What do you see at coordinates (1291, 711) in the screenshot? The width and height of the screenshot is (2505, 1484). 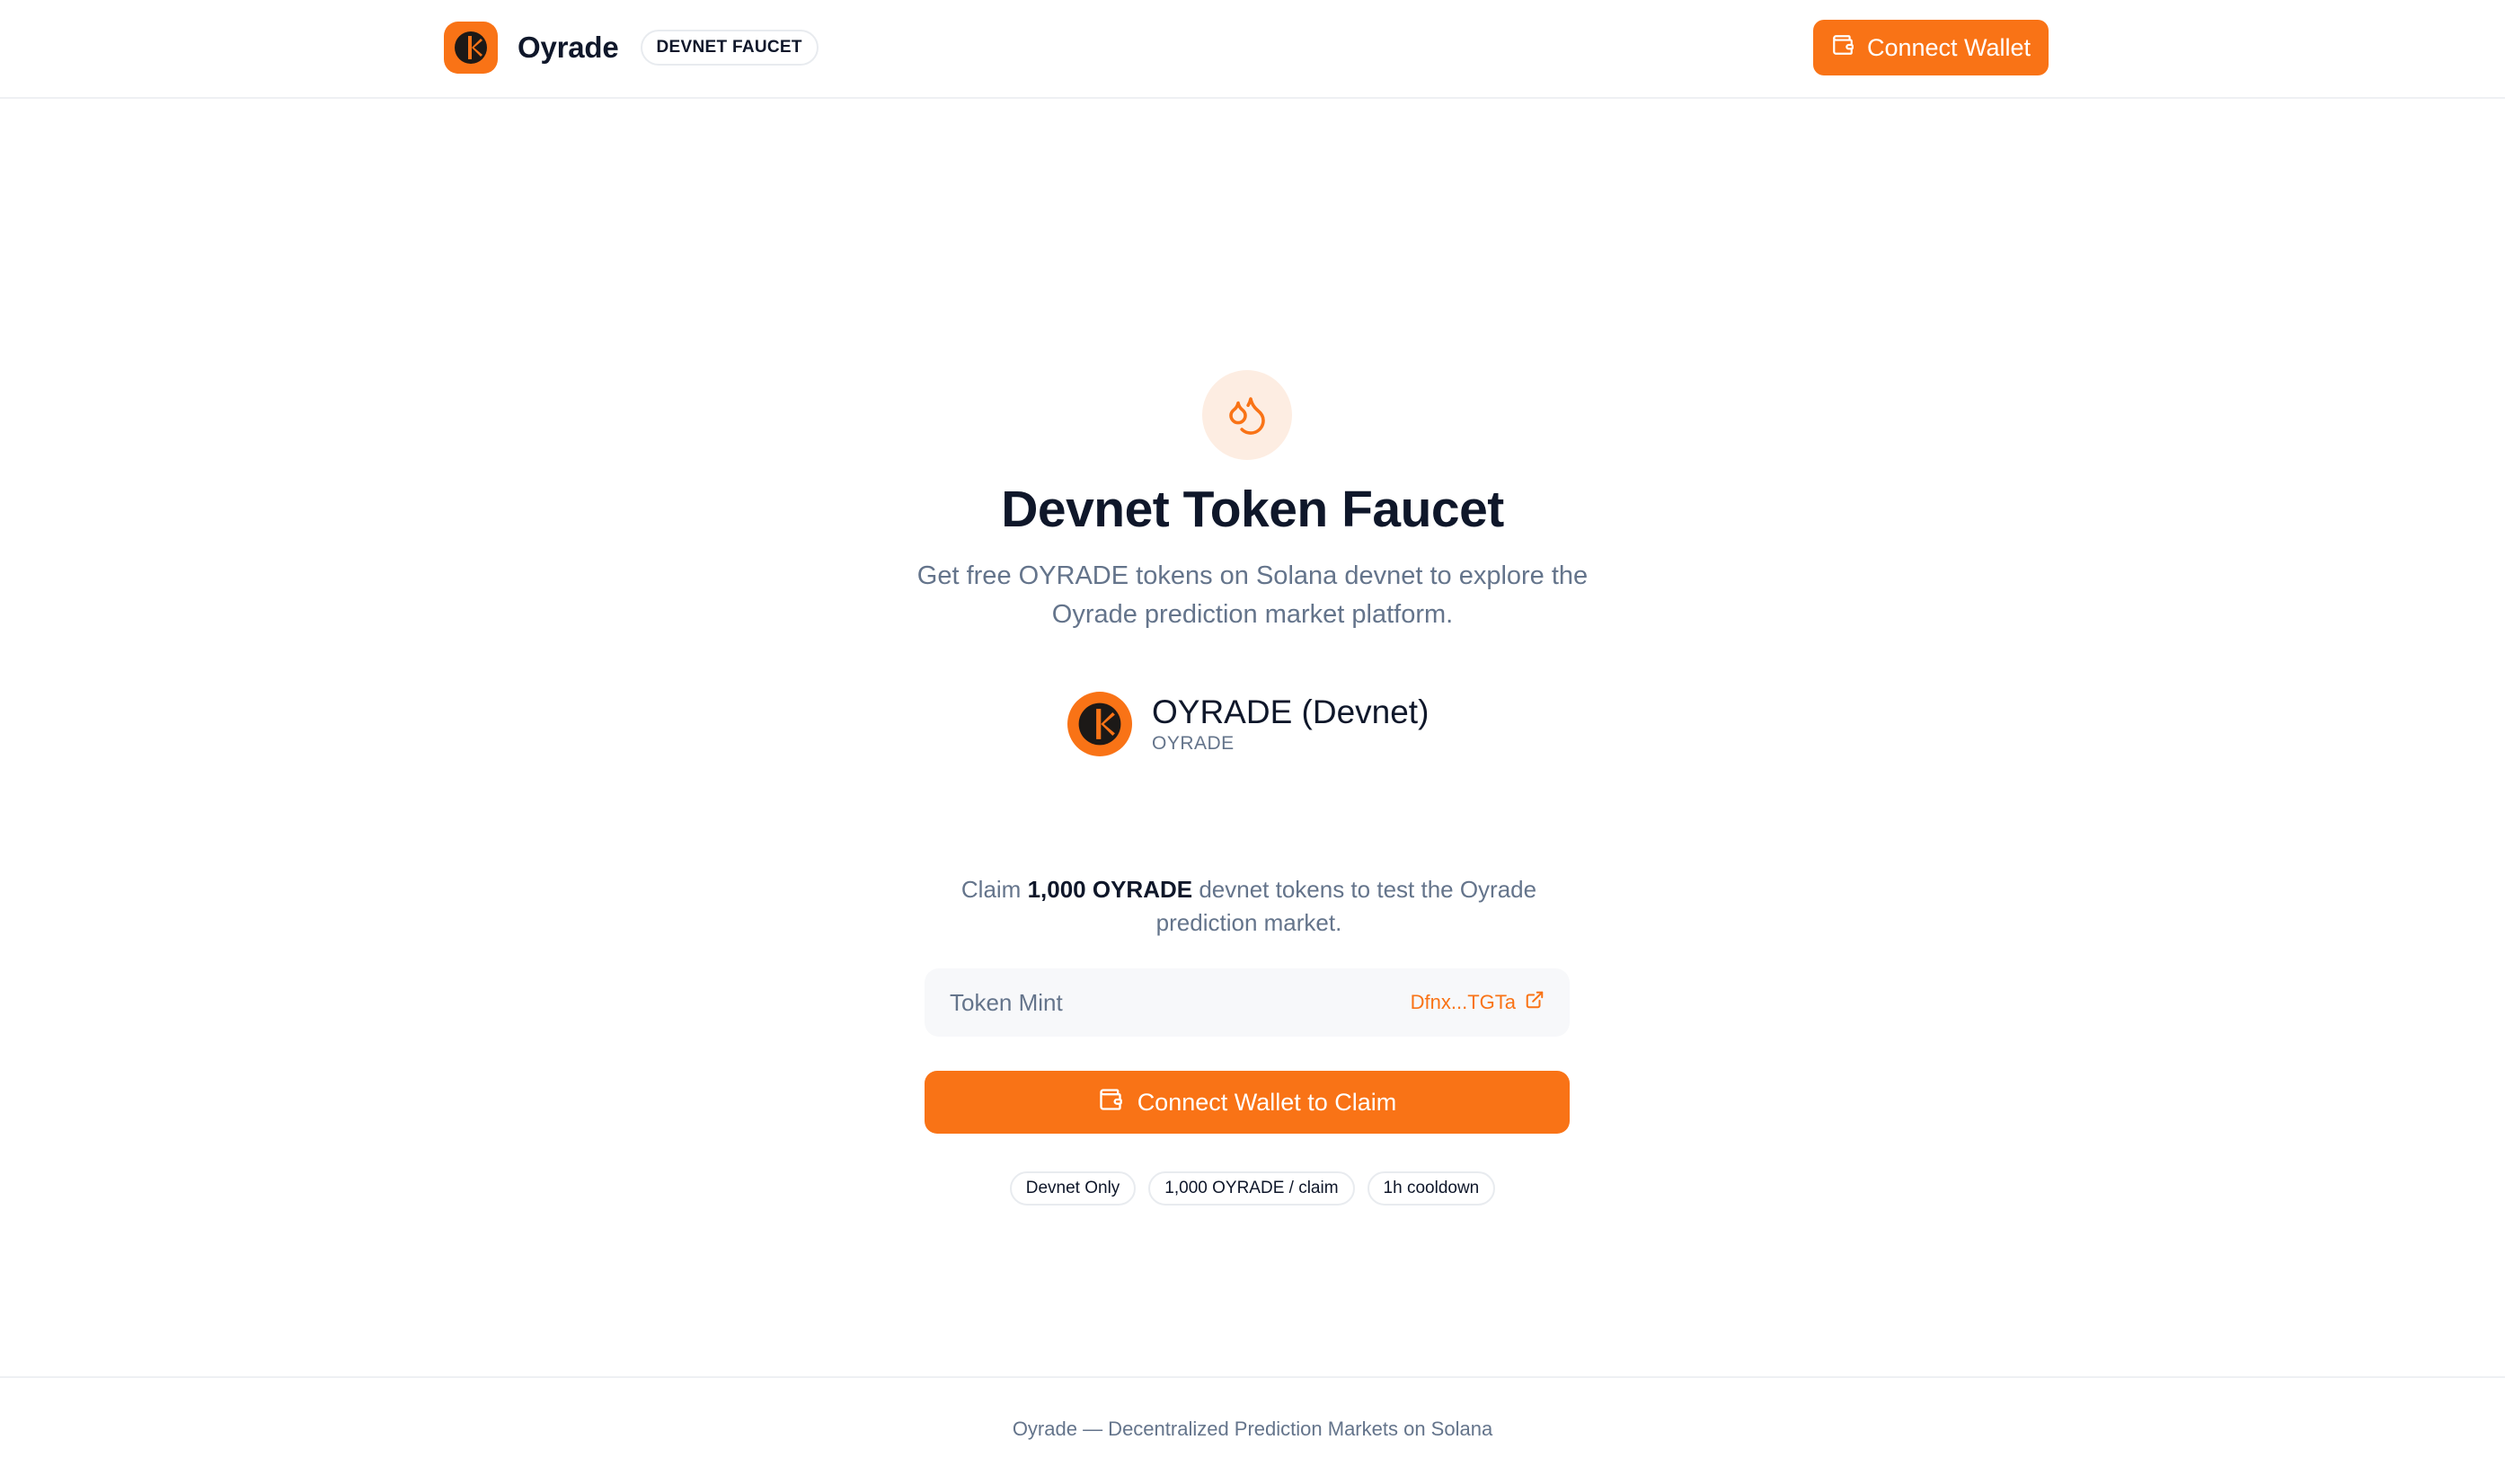 I see `token-name: OYRADE (Devnet)` at bounding box center [1291, 711].